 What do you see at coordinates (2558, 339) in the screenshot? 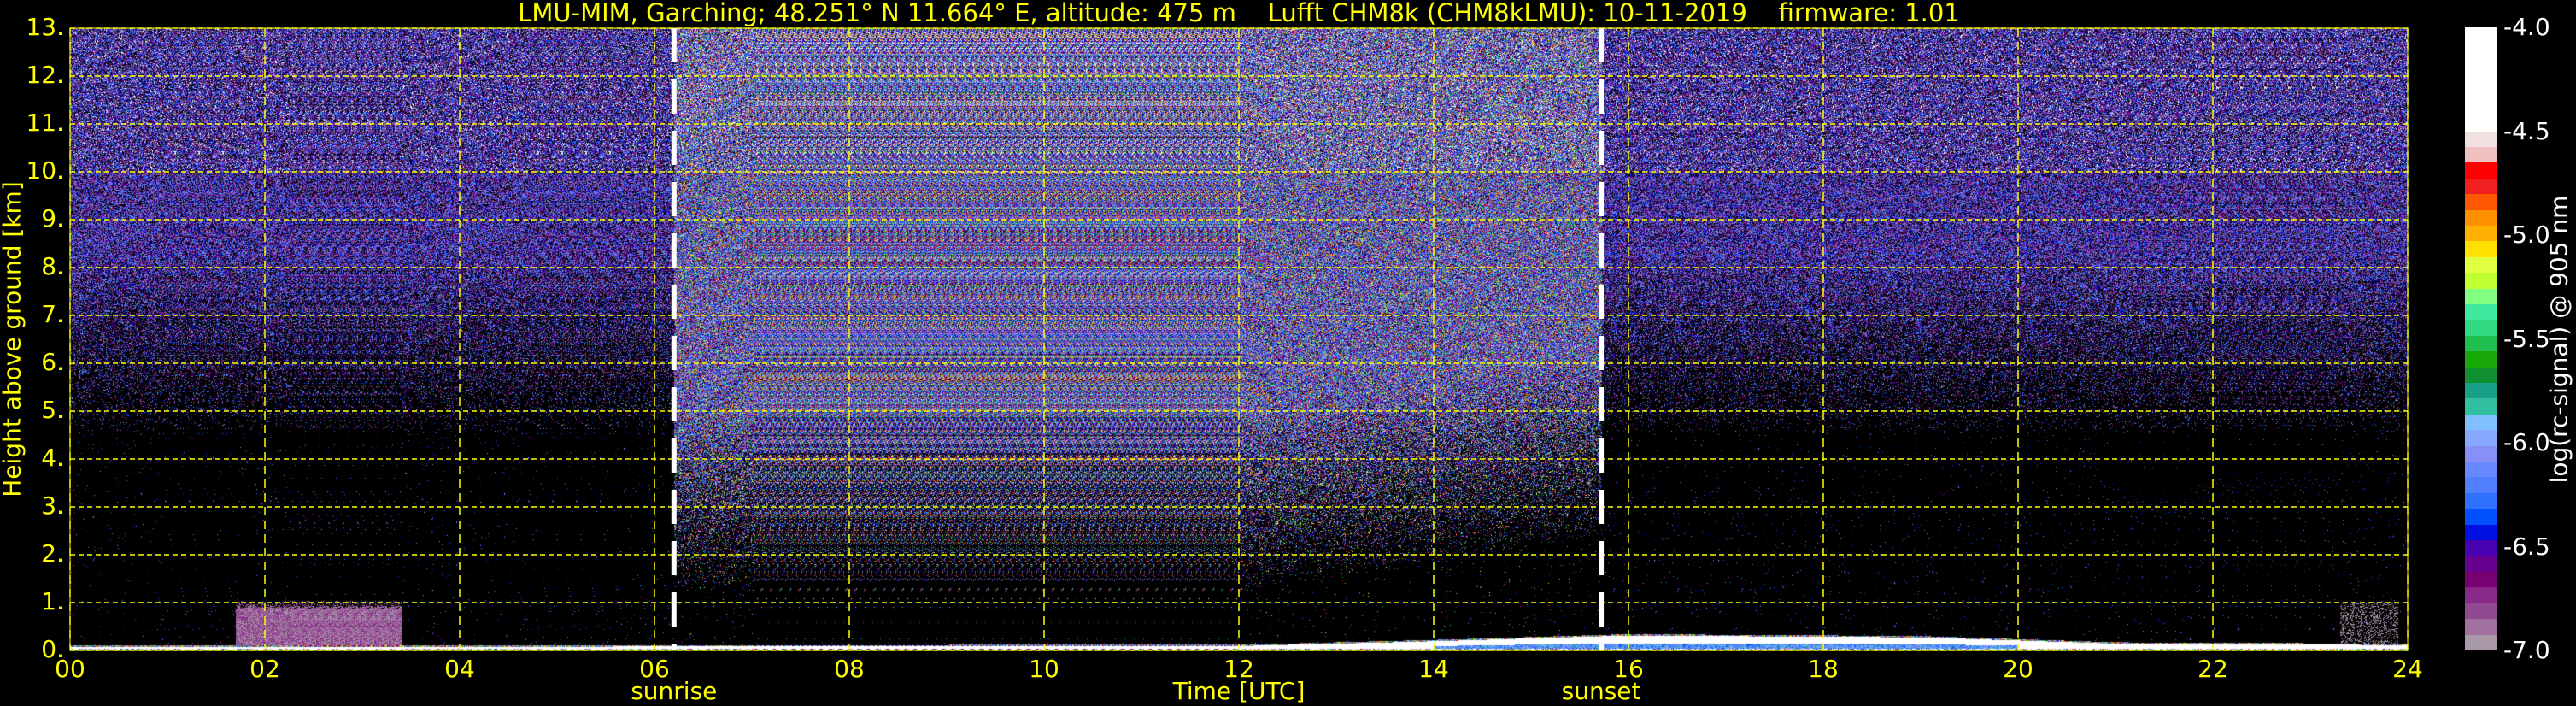
I see `colorbar-title: log(rc-signal) @ 905 nm` at bounding box center [2558, 339].